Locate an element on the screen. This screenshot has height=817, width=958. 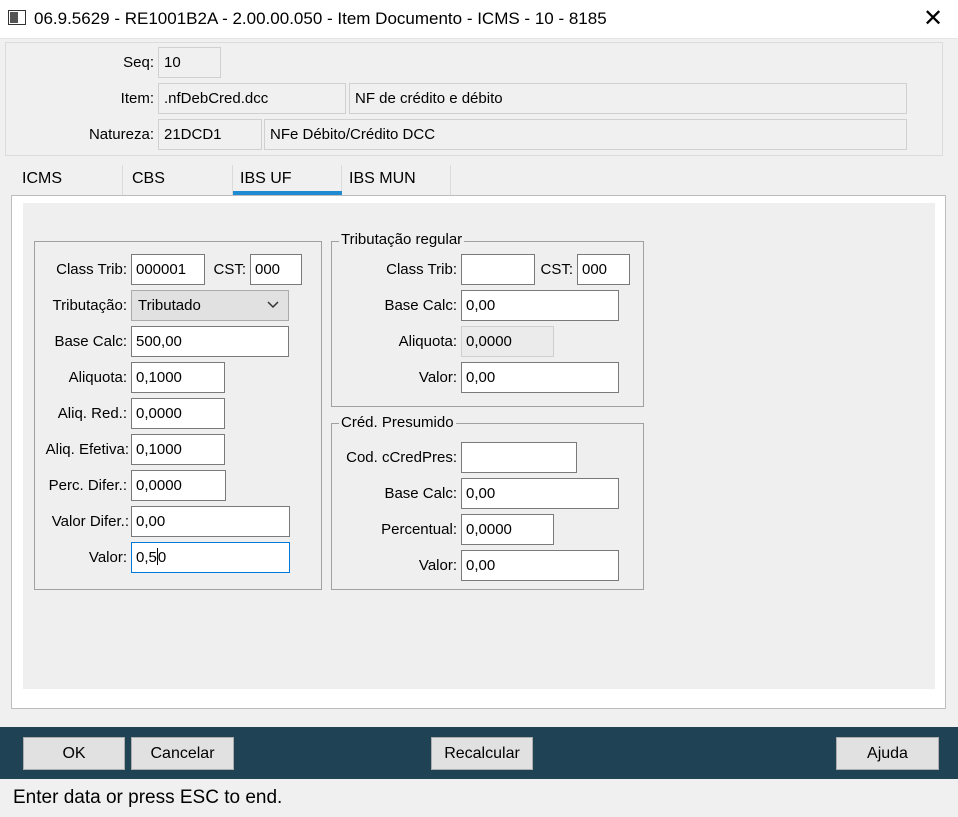
base-calc-label: Base Calc: is located at coordinates (90, 341).